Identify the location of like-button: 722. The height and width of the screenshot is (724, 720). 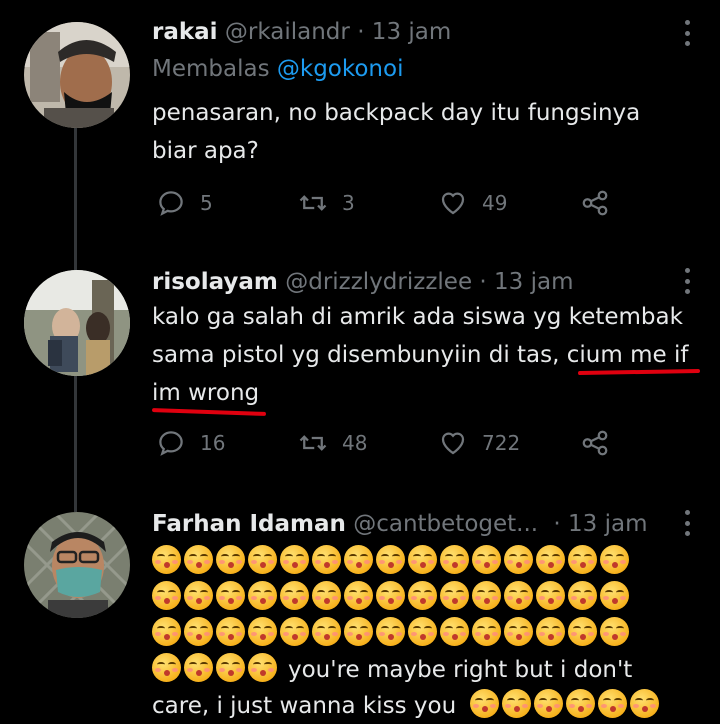
(479, 443).